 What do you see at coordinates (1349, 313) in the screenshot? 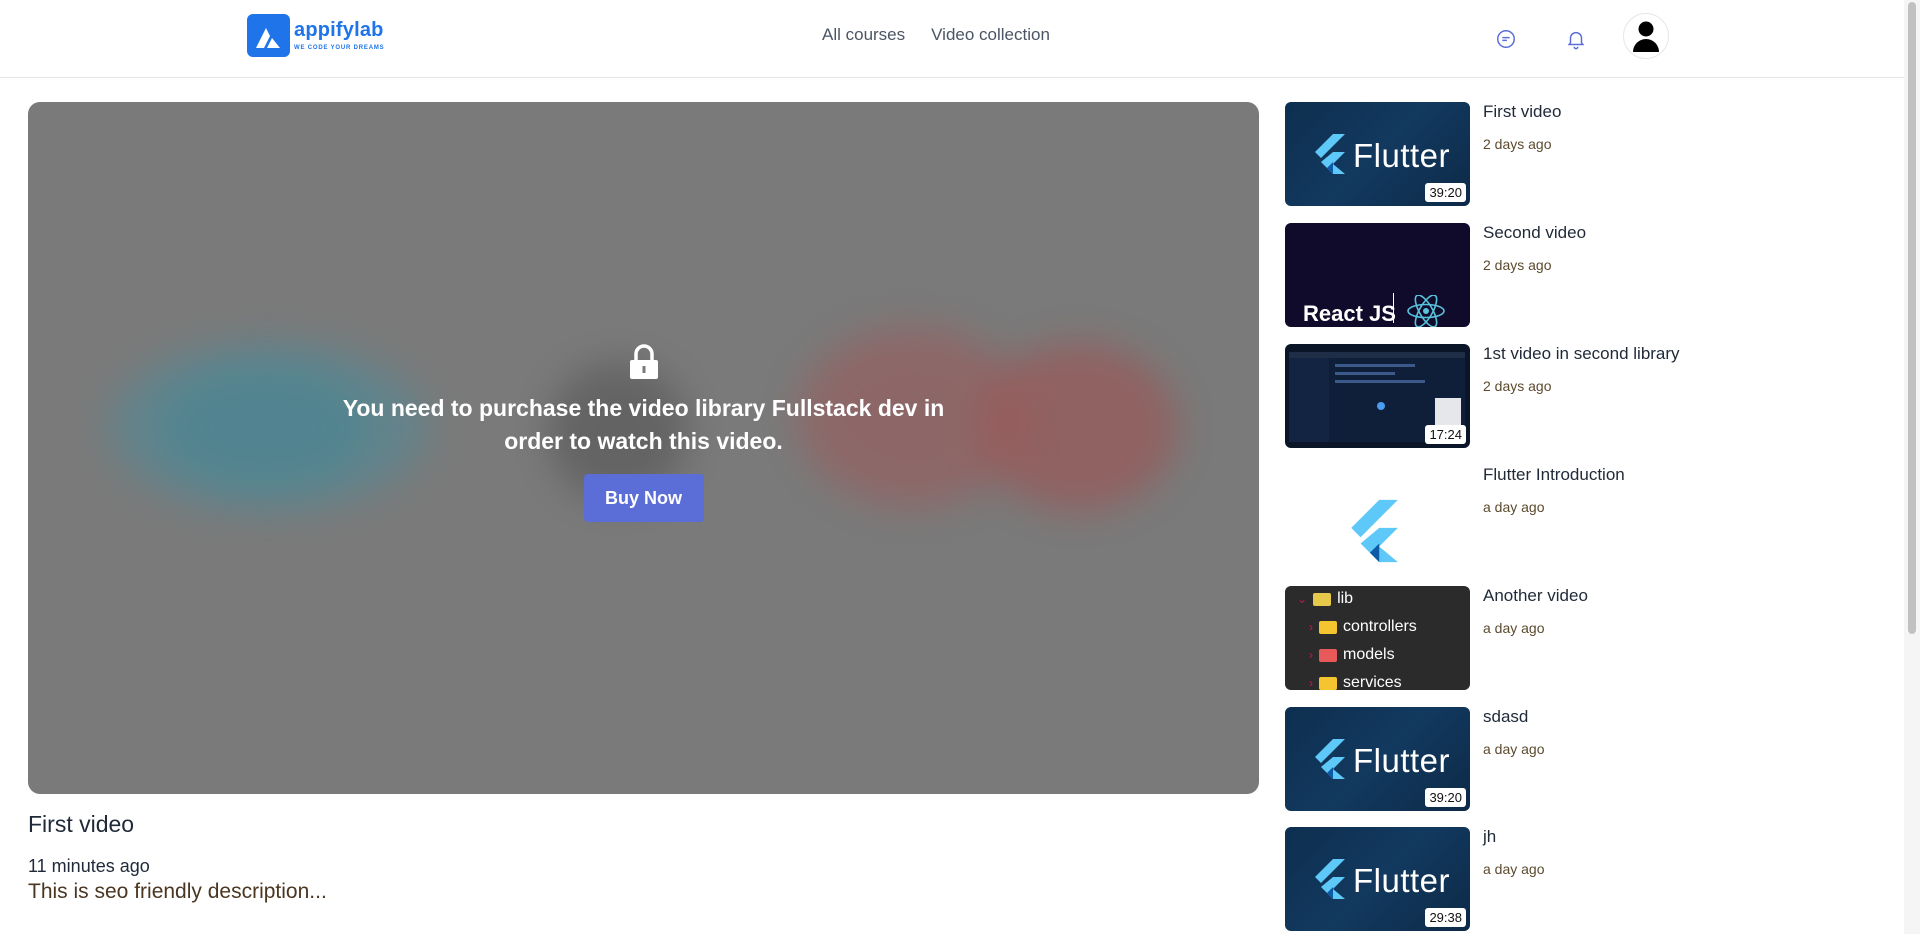
I see `thumbnail-label: React JS` at bounding box center [1349, 313].